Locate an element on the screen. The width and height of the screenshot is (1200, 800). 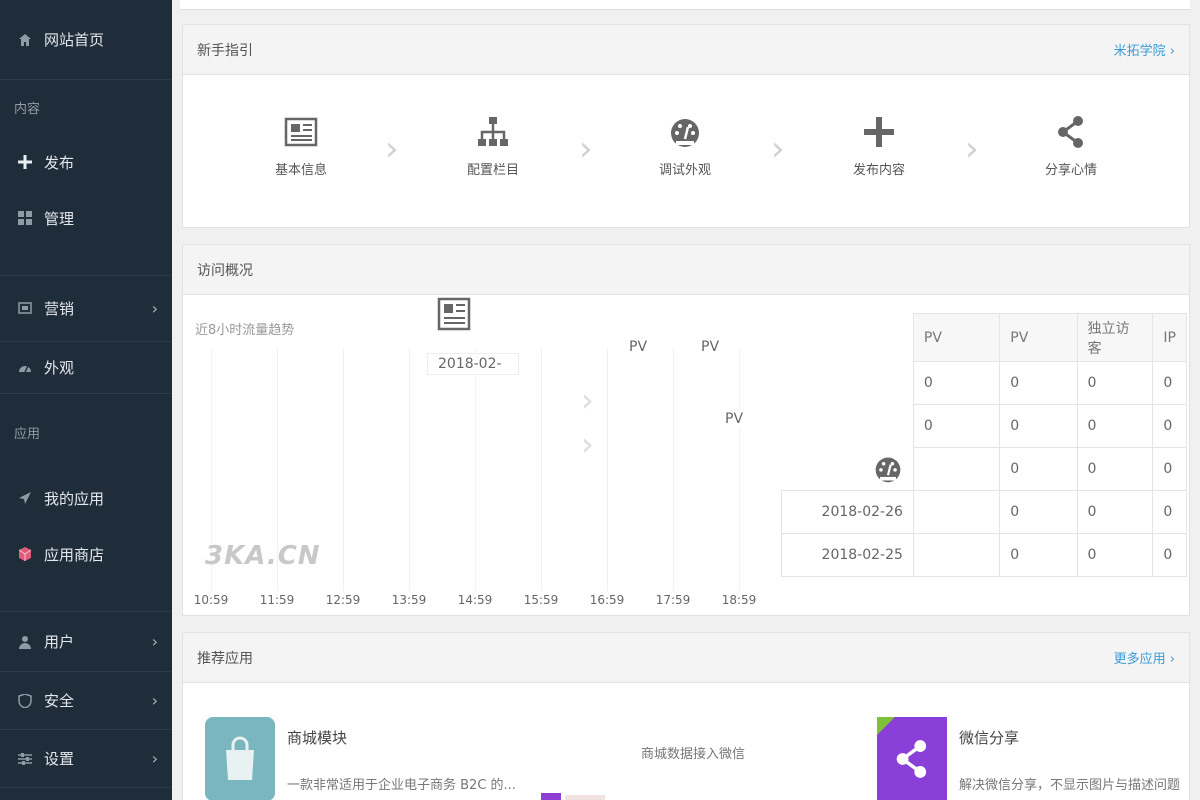
step-debug-appearance: 调试外观 is located at coordinates (685, 146).